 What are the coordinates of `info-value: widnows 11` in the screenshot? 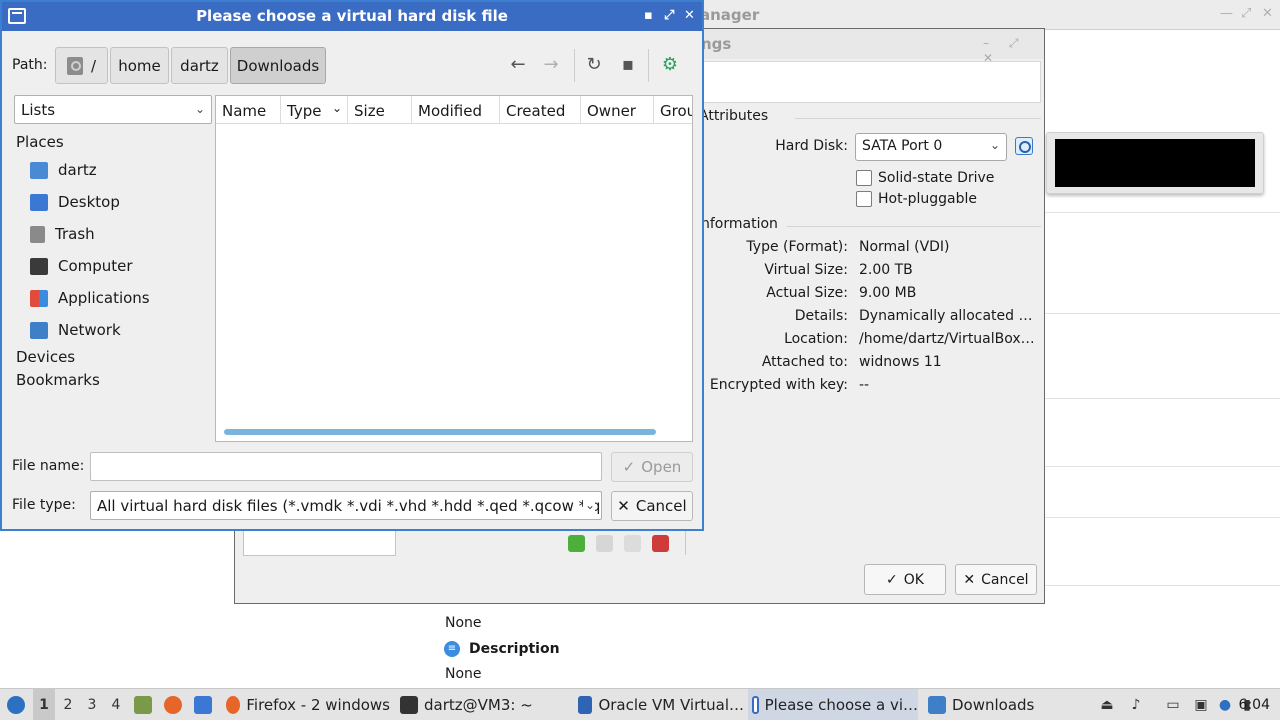 It's located at (900, 362).